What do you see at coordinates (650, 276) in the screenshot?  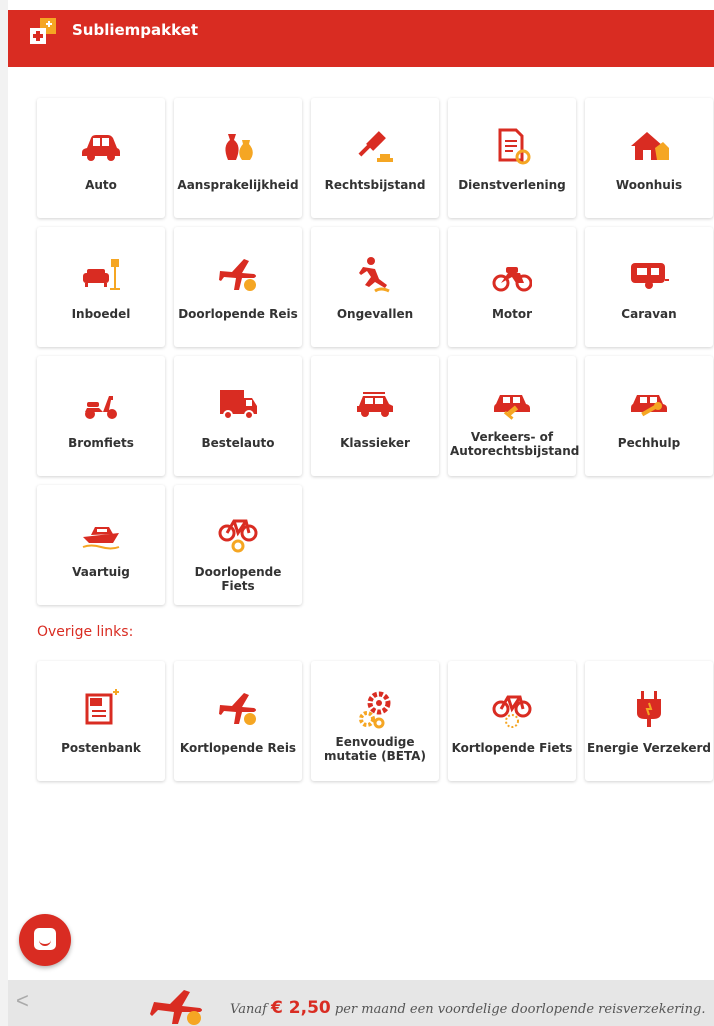 I see `caravan-icon` at bounding box center [650, 276].